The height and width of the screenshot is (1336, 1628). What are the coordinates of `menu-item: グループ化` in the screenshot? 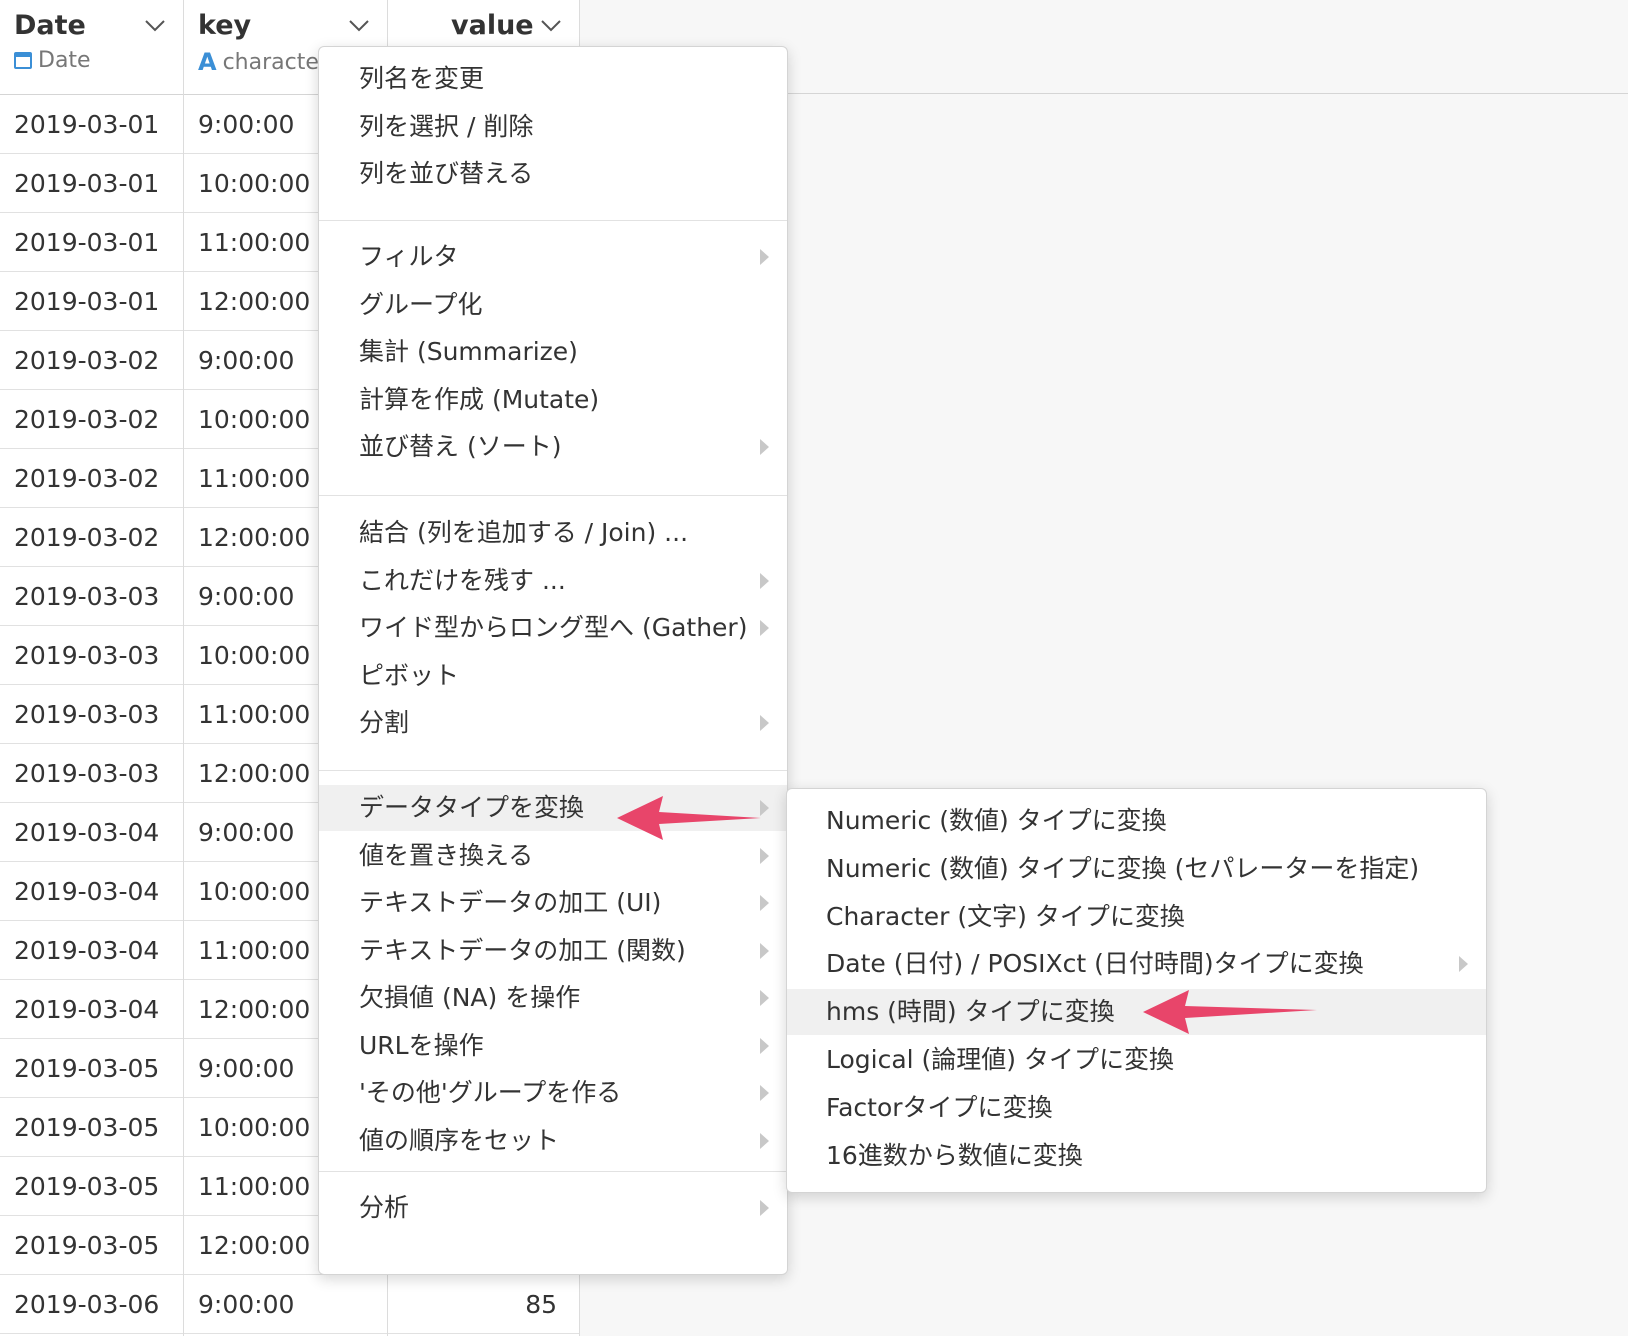 It's located at (553, 305).